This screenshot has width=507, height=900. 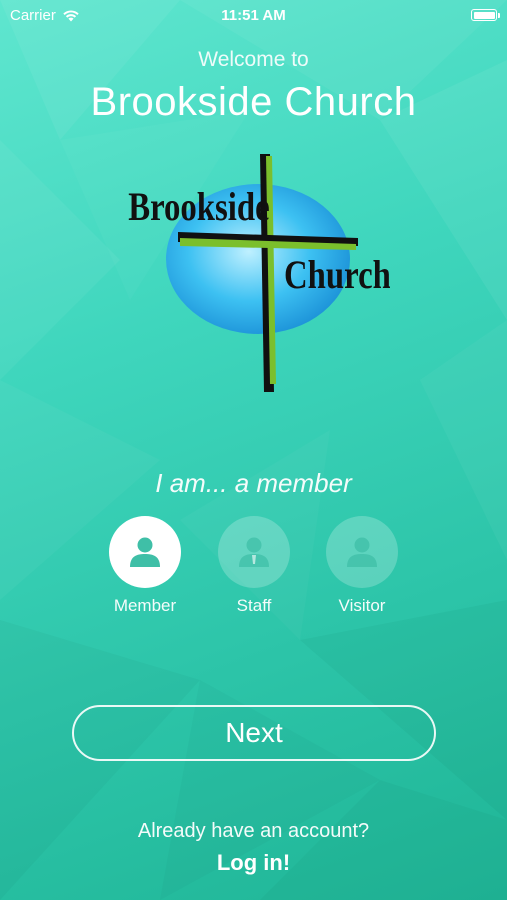 I want to click on battery-icon, so click(x=485, y=15).